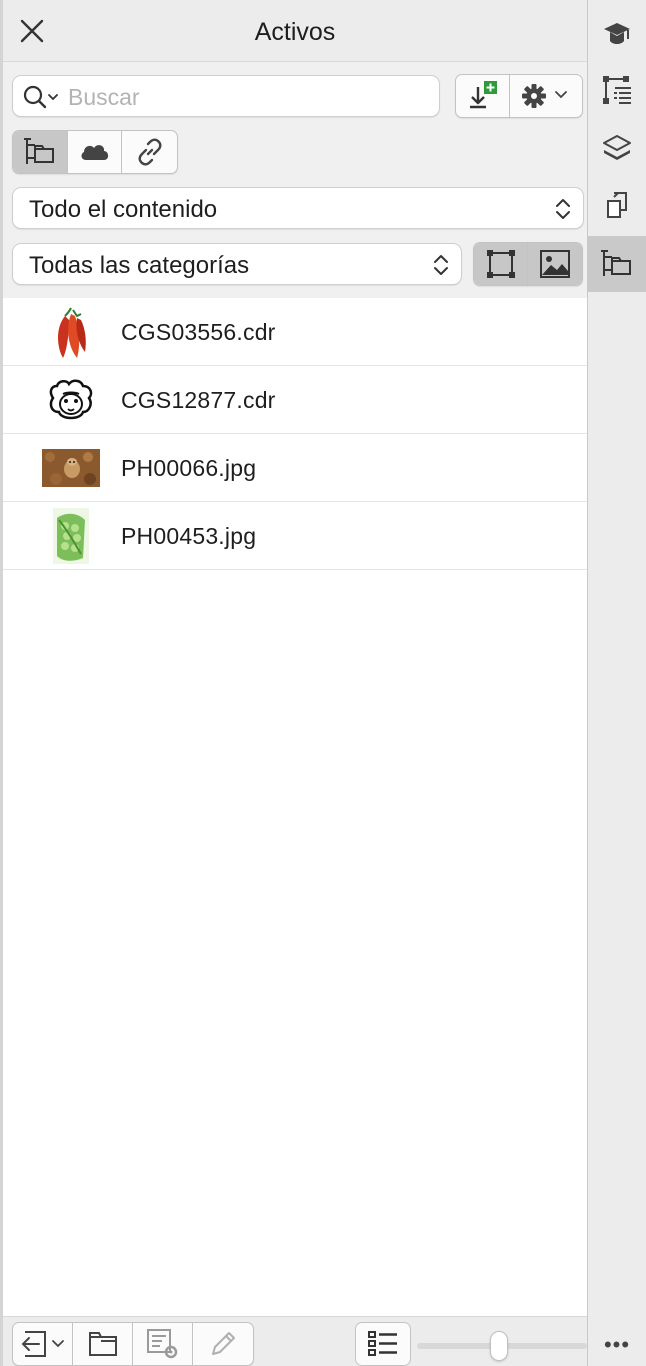 The width and height of the screenshot is (646, 1366). I want to click on asset-name: PH00453.jpg, so click(189, 536).